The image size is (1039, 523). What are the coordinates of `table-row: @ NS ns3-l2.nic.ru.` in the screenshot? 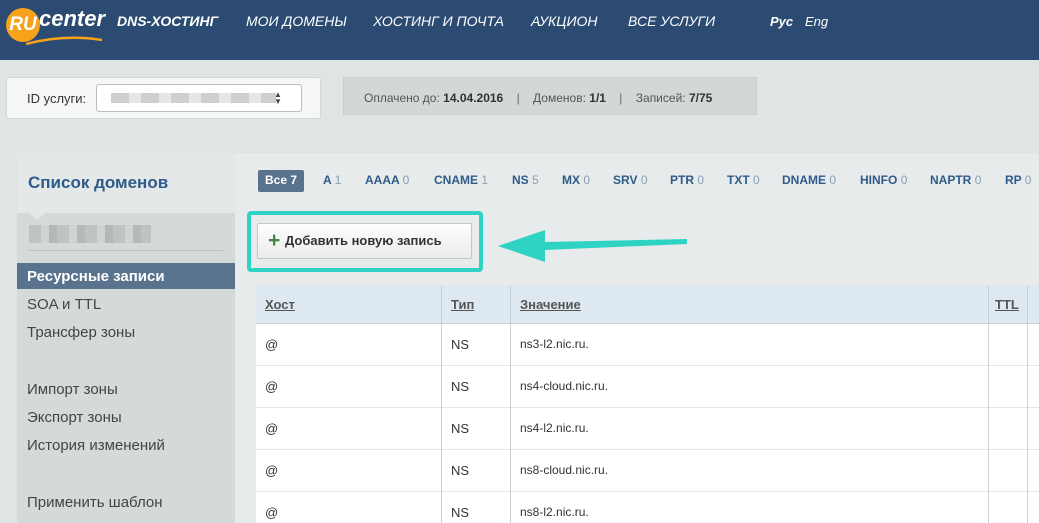 It's located at (647, 345).